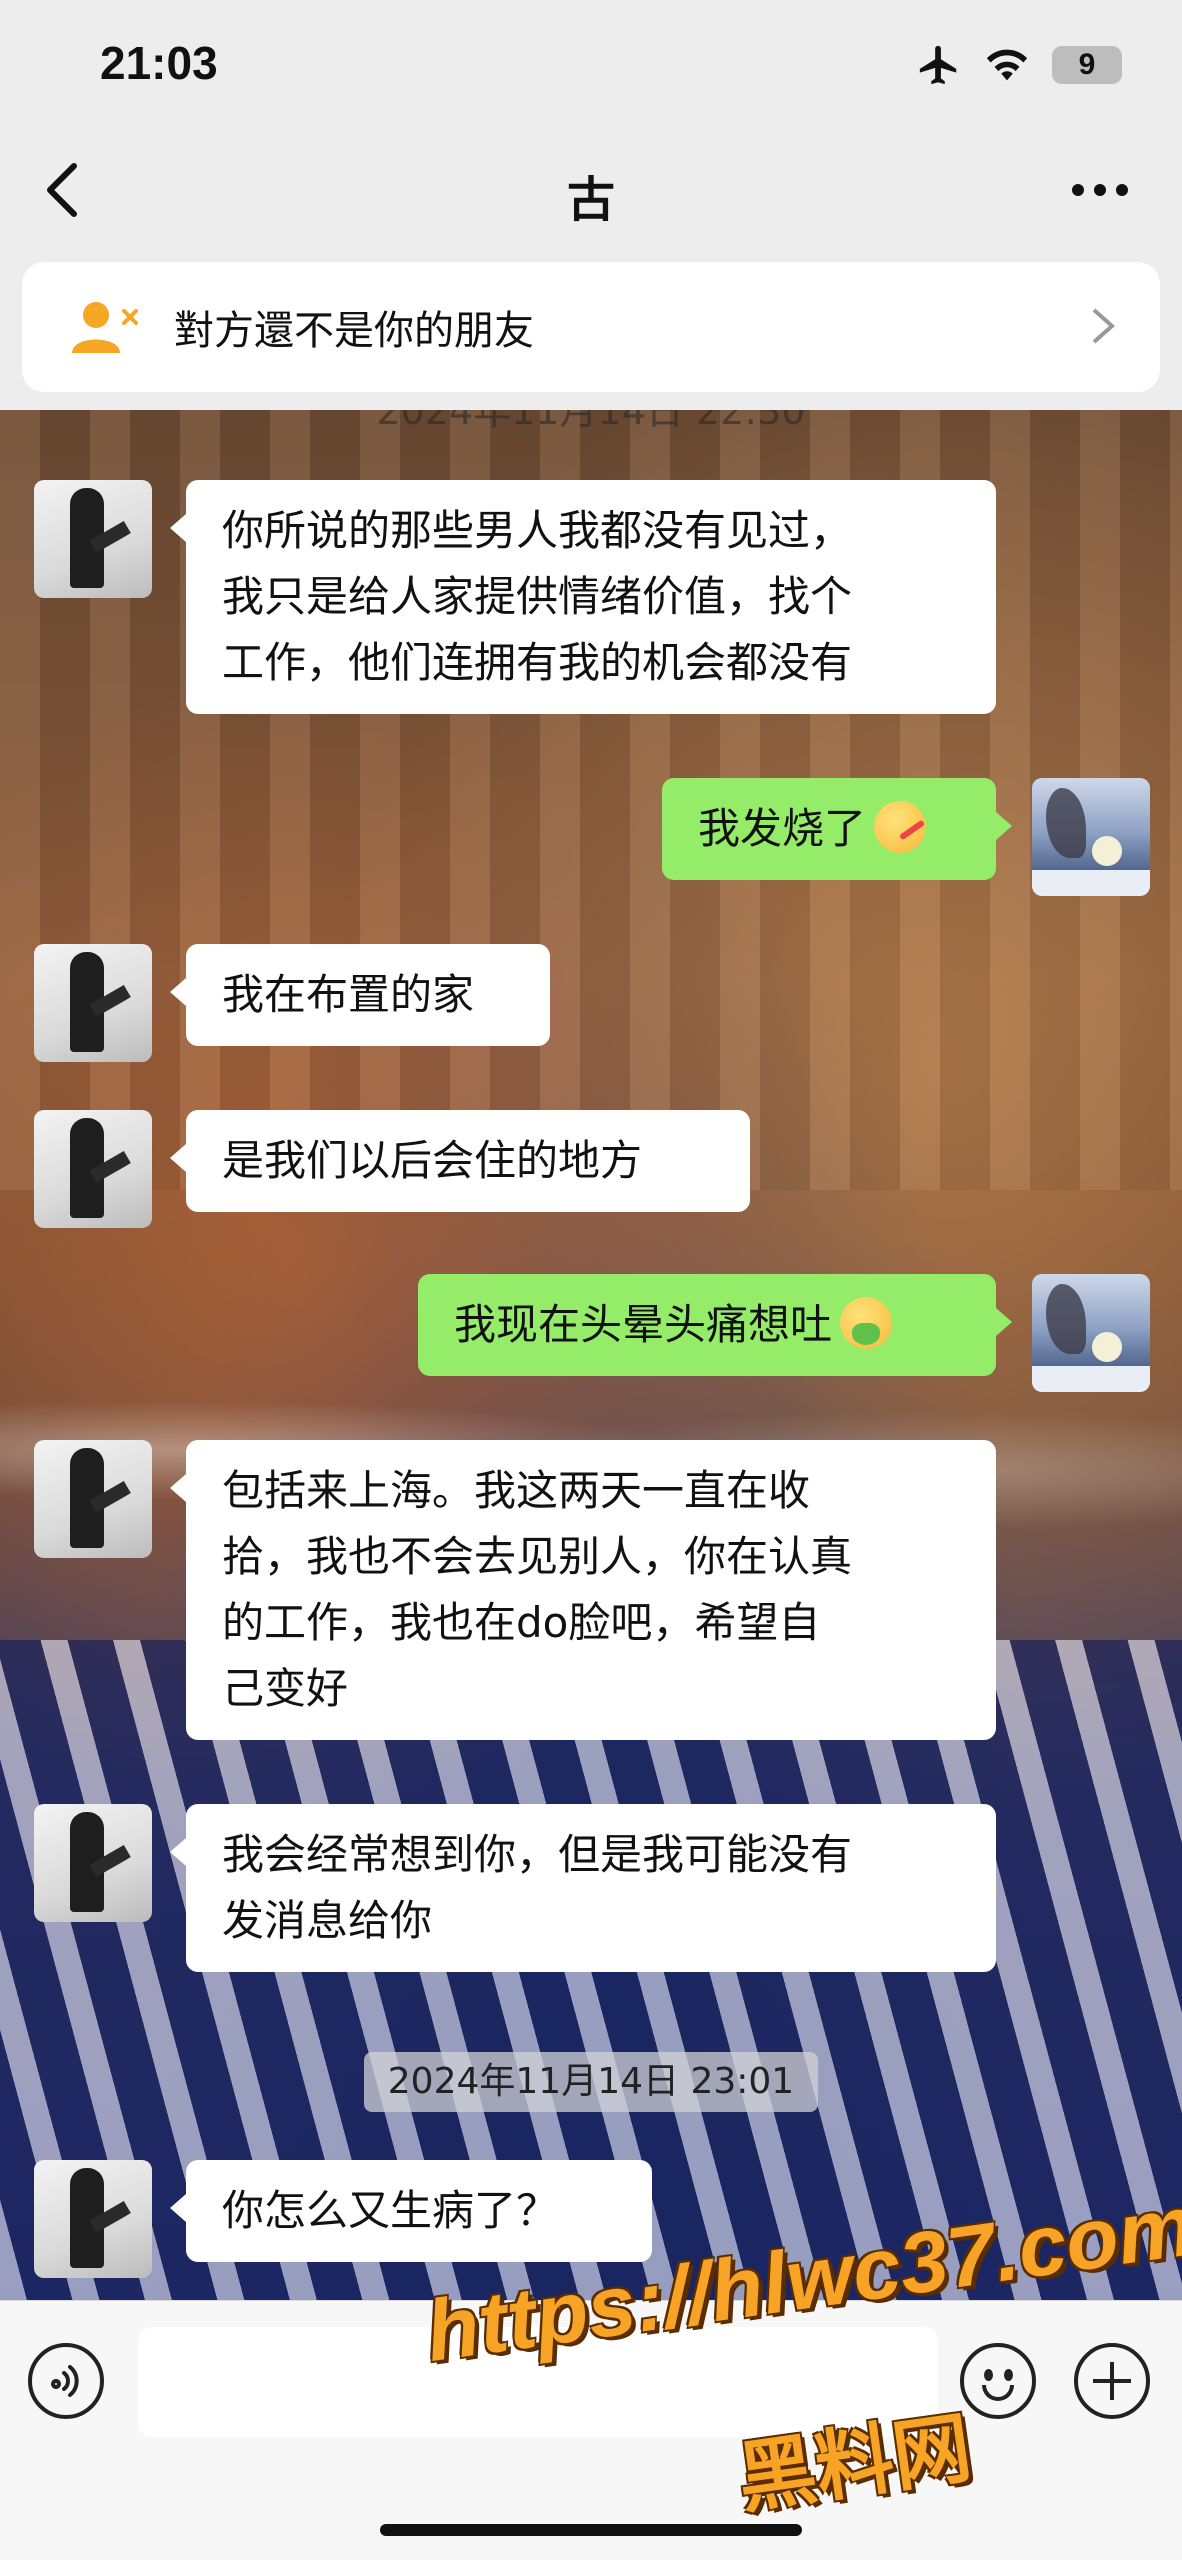  Describe the element at coordinates (715, 1325) in the screenshot. I see `my-message-bubble: 我现在头晕头痛想吐` at that location.